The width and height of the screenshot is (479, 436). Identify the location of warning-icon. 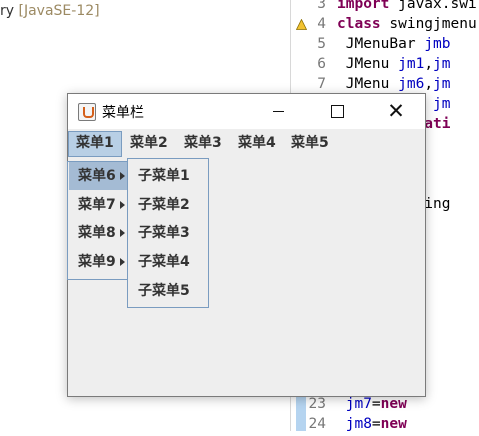
(301, 24).